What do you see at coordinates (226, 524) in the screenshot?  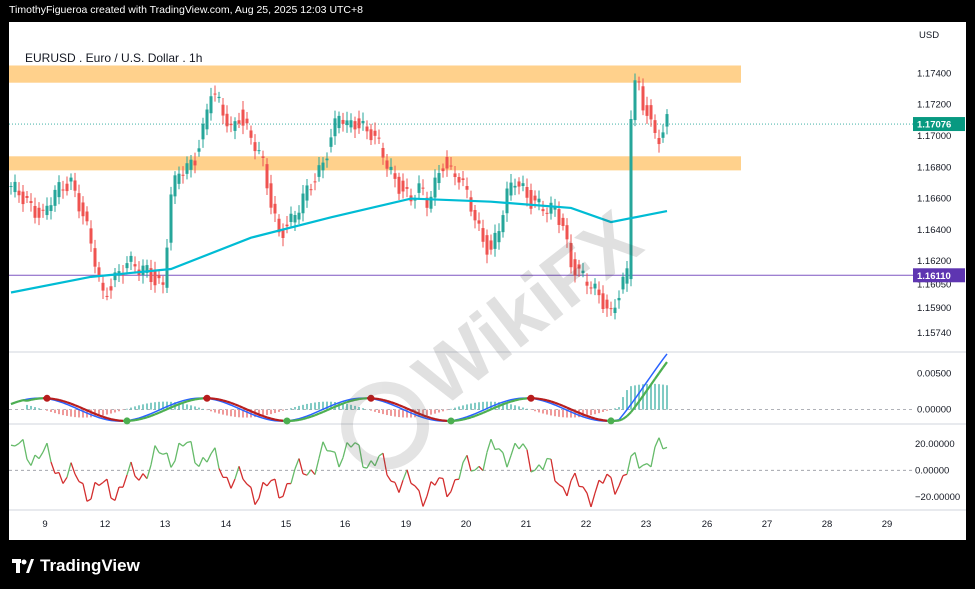 I see `x-axis-tick-label: 14` at bounding box center [226, 524].